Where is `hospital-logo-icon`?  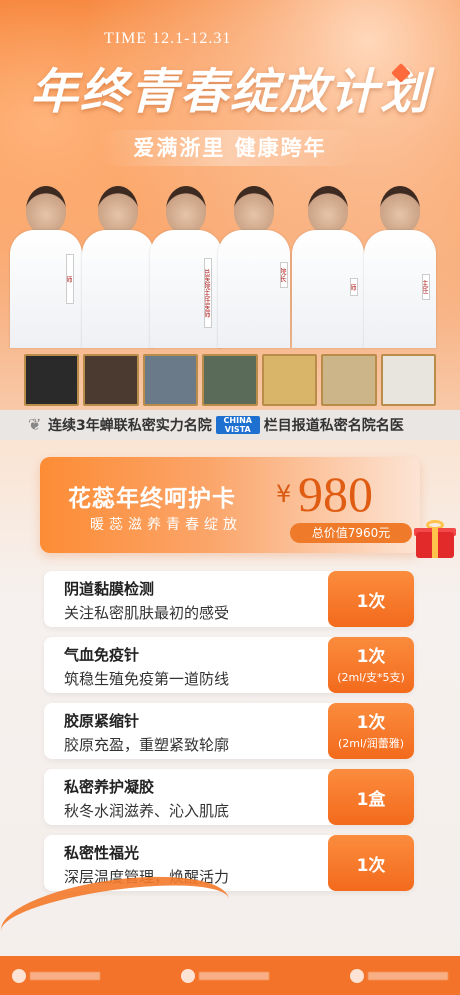
hospital-logo-icon is located at coordinates (19, 975).